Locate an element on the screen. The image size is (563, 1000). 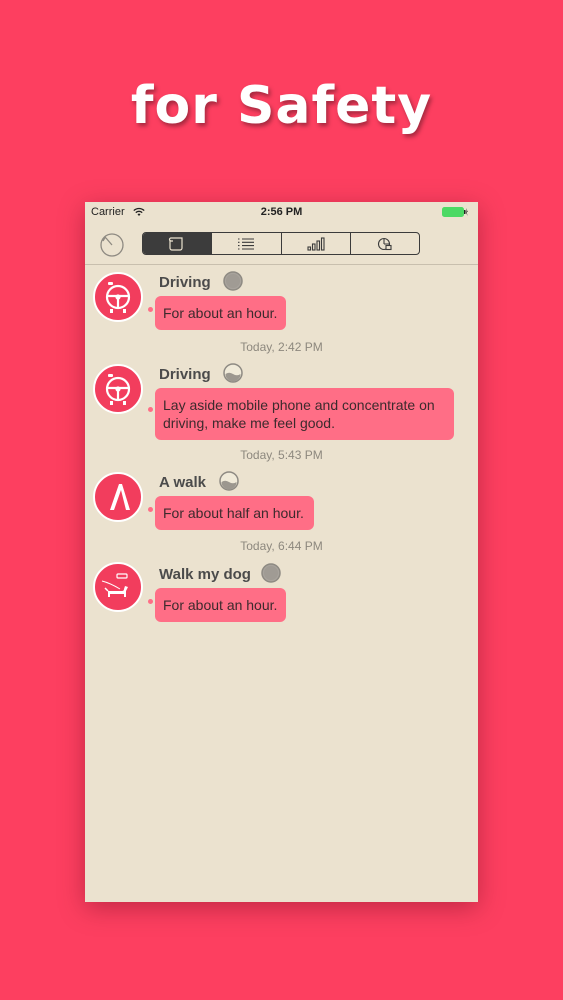
tab-pie-chart is located at coordinates (385, 243).